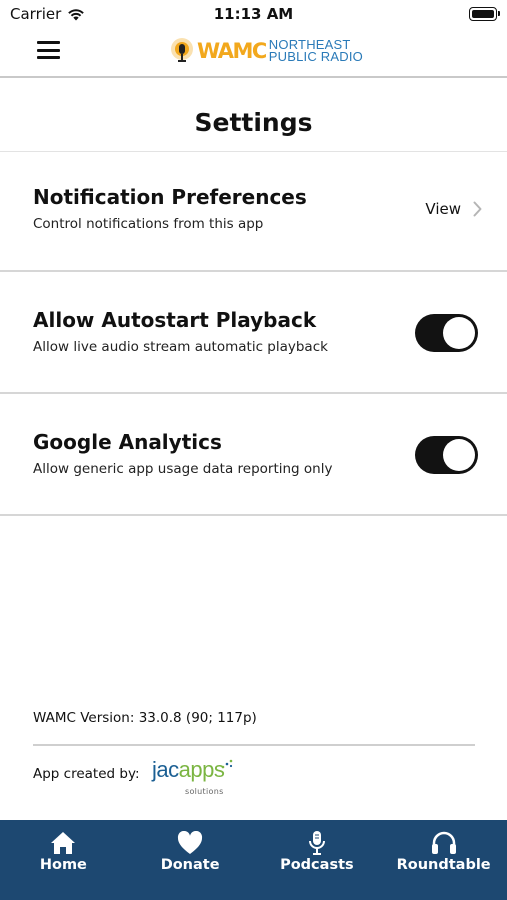 The image size is (507, 900). I want to click on logo-line-2: PUBLIC RADIO, so click(315, 56).